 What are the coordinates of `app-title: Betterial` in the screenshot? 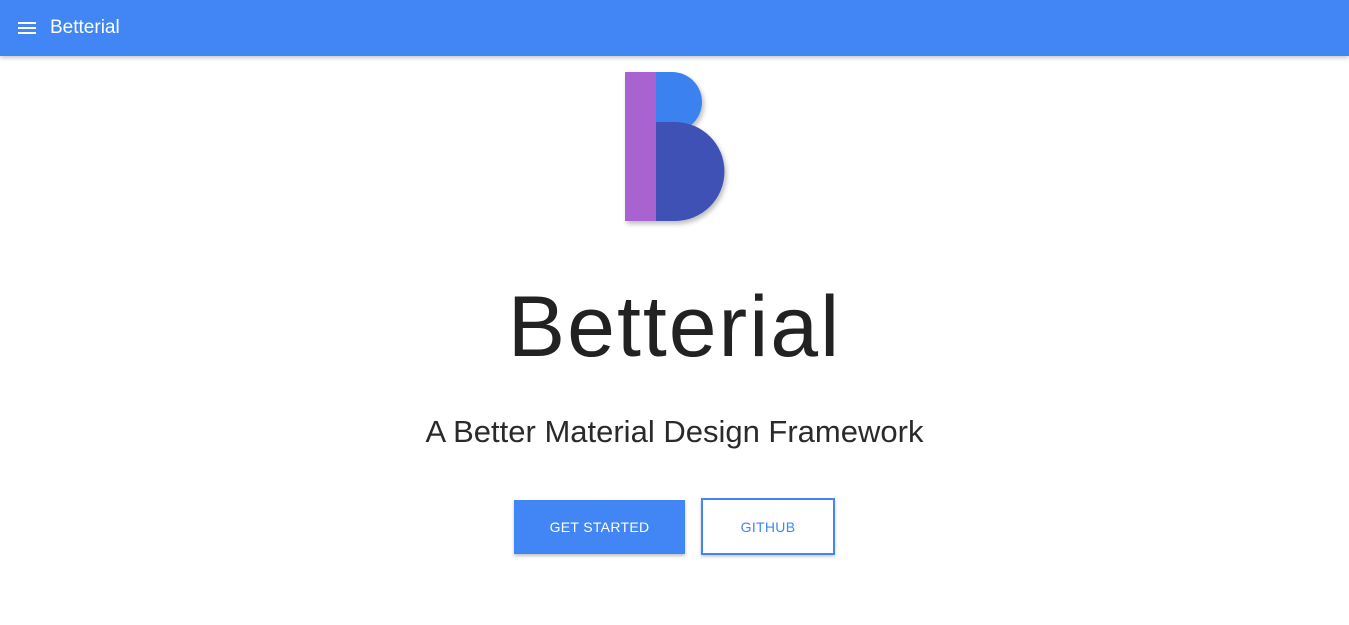 It's located at (85, 27).